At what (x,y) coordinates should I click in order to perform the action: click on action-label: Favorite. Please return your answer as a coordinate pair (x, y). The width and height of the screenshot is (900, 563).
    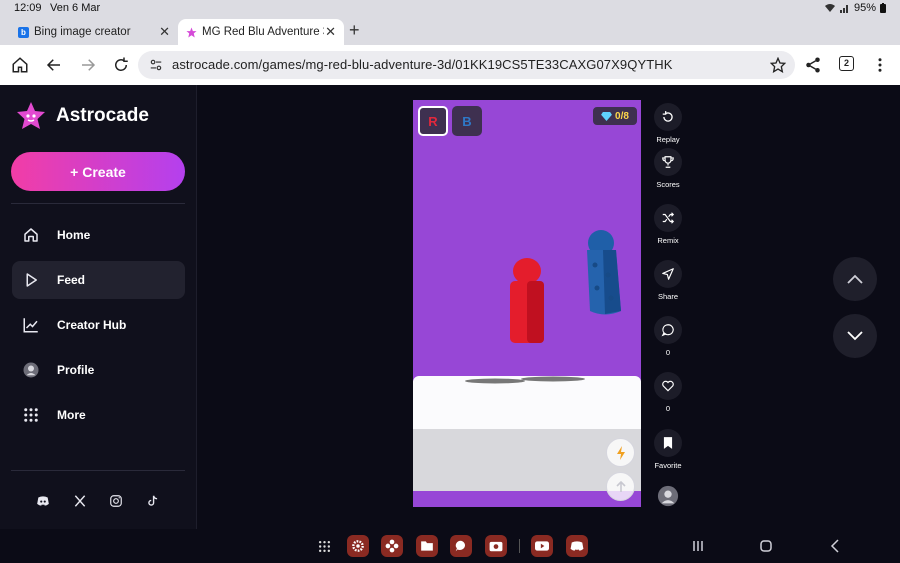
    Looking at the image, I should click on (668, 465).